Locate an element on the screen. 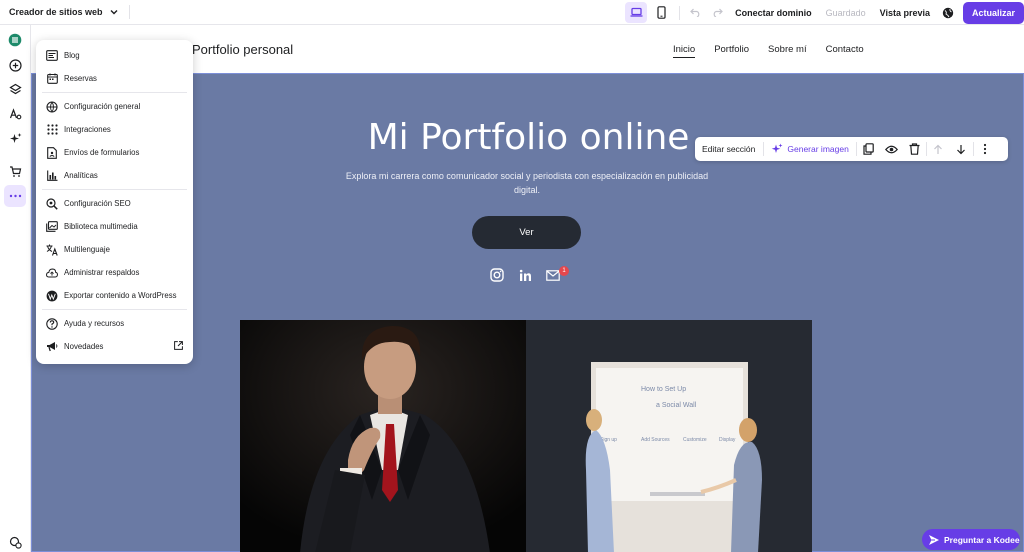 The width and height of the screenshot is (1024, 552). portrait-image is located at coordinates (383, 436).